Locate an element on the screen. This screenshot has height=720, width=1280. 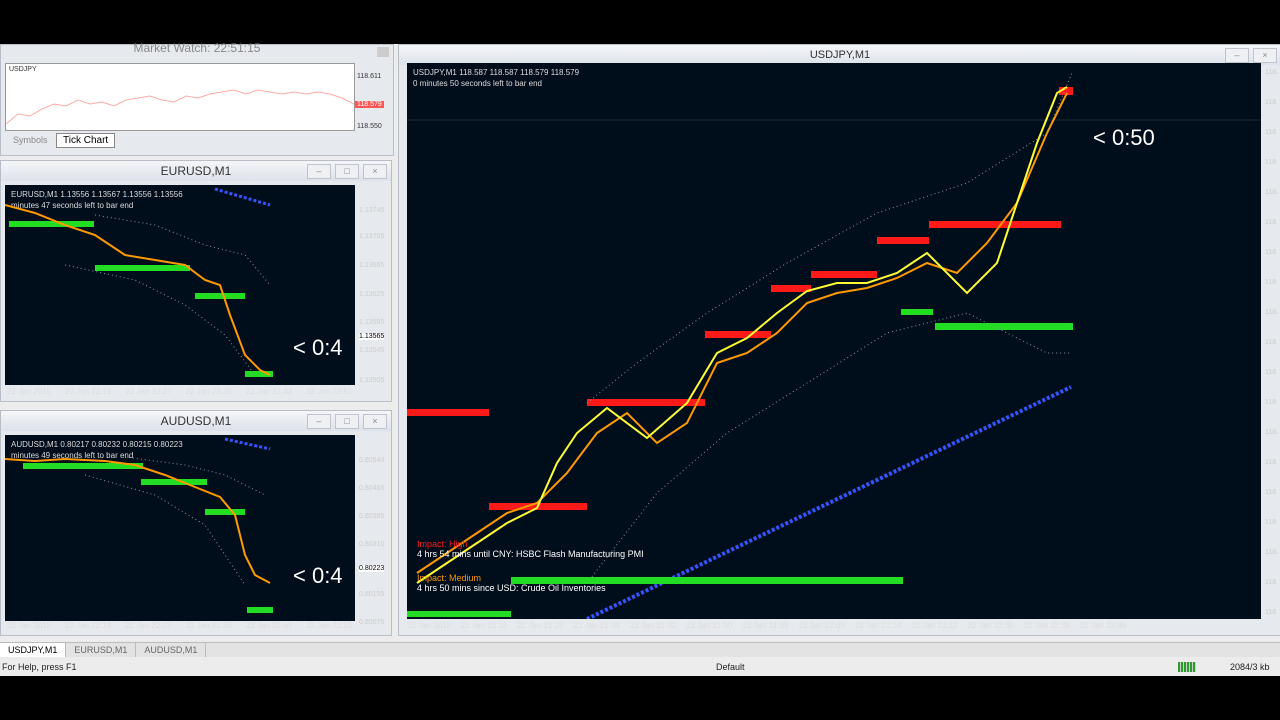
ytick: 1.13545 is located at coordinates (372, 350).